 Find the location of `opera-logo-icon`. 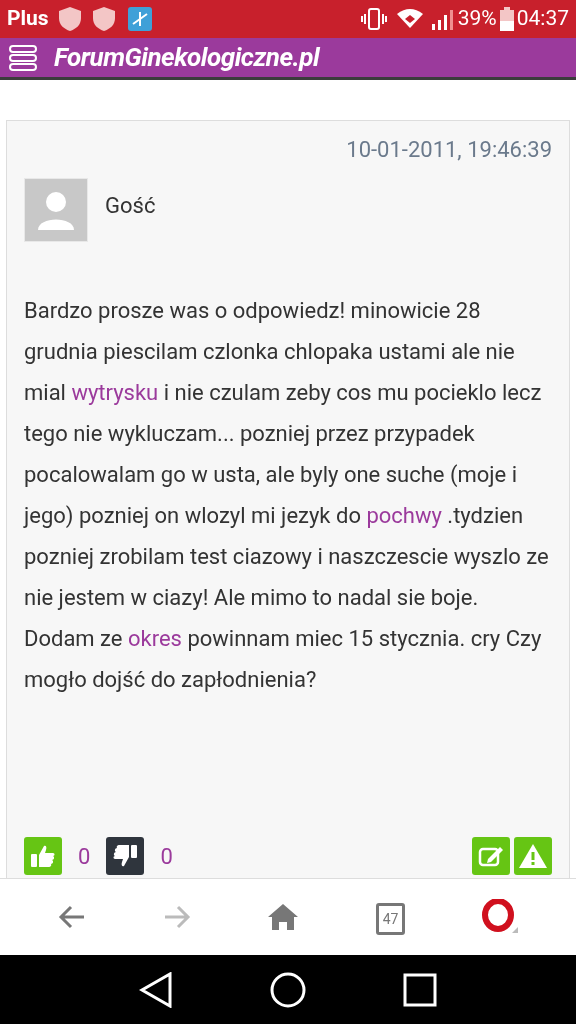

opera-logo-icon is located at coordinates (499, 917).